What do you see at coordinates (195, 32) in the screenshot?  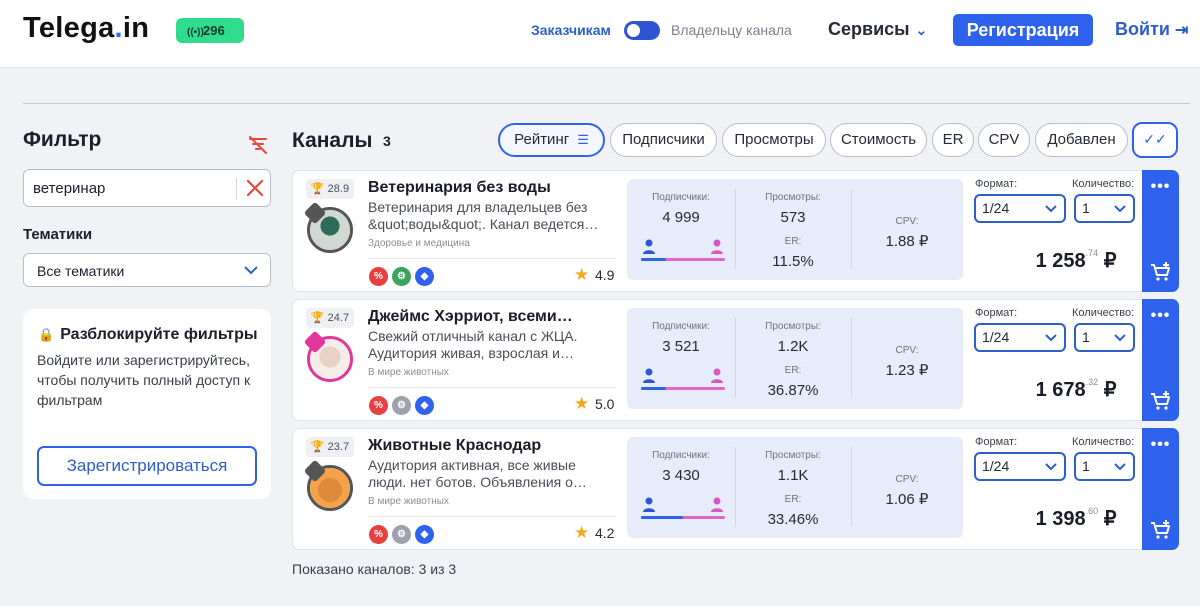 I see `broadcast-icon: ((•))` at bounding box center [195, 32].